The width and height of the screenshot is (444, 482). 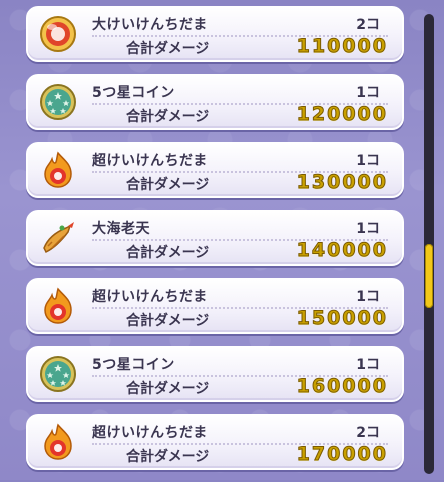 I want to click on scrollbar-thumb, so click(x=429, y=276).